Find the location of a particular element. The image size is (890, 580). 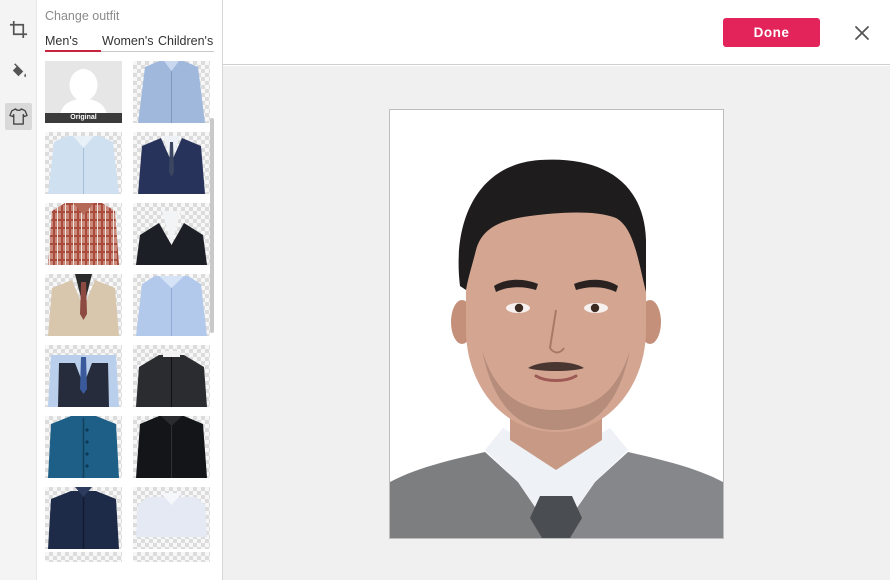

tab-childrens: Children's is located at coordinates (185, 41).